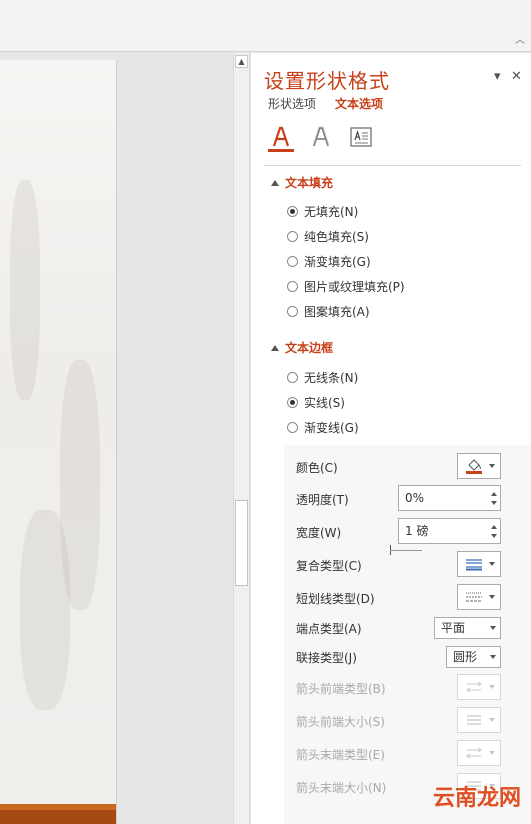  Describe the element at coordinates (331, 428) in the screenshot. I see `radio-label: 渐变线(G)` at that location.